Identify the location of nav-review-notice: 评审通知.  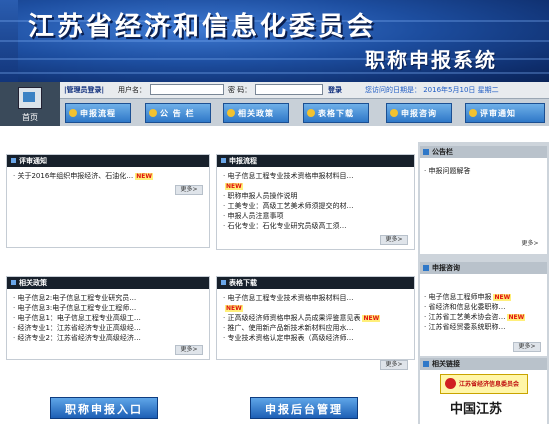
(505, 113).